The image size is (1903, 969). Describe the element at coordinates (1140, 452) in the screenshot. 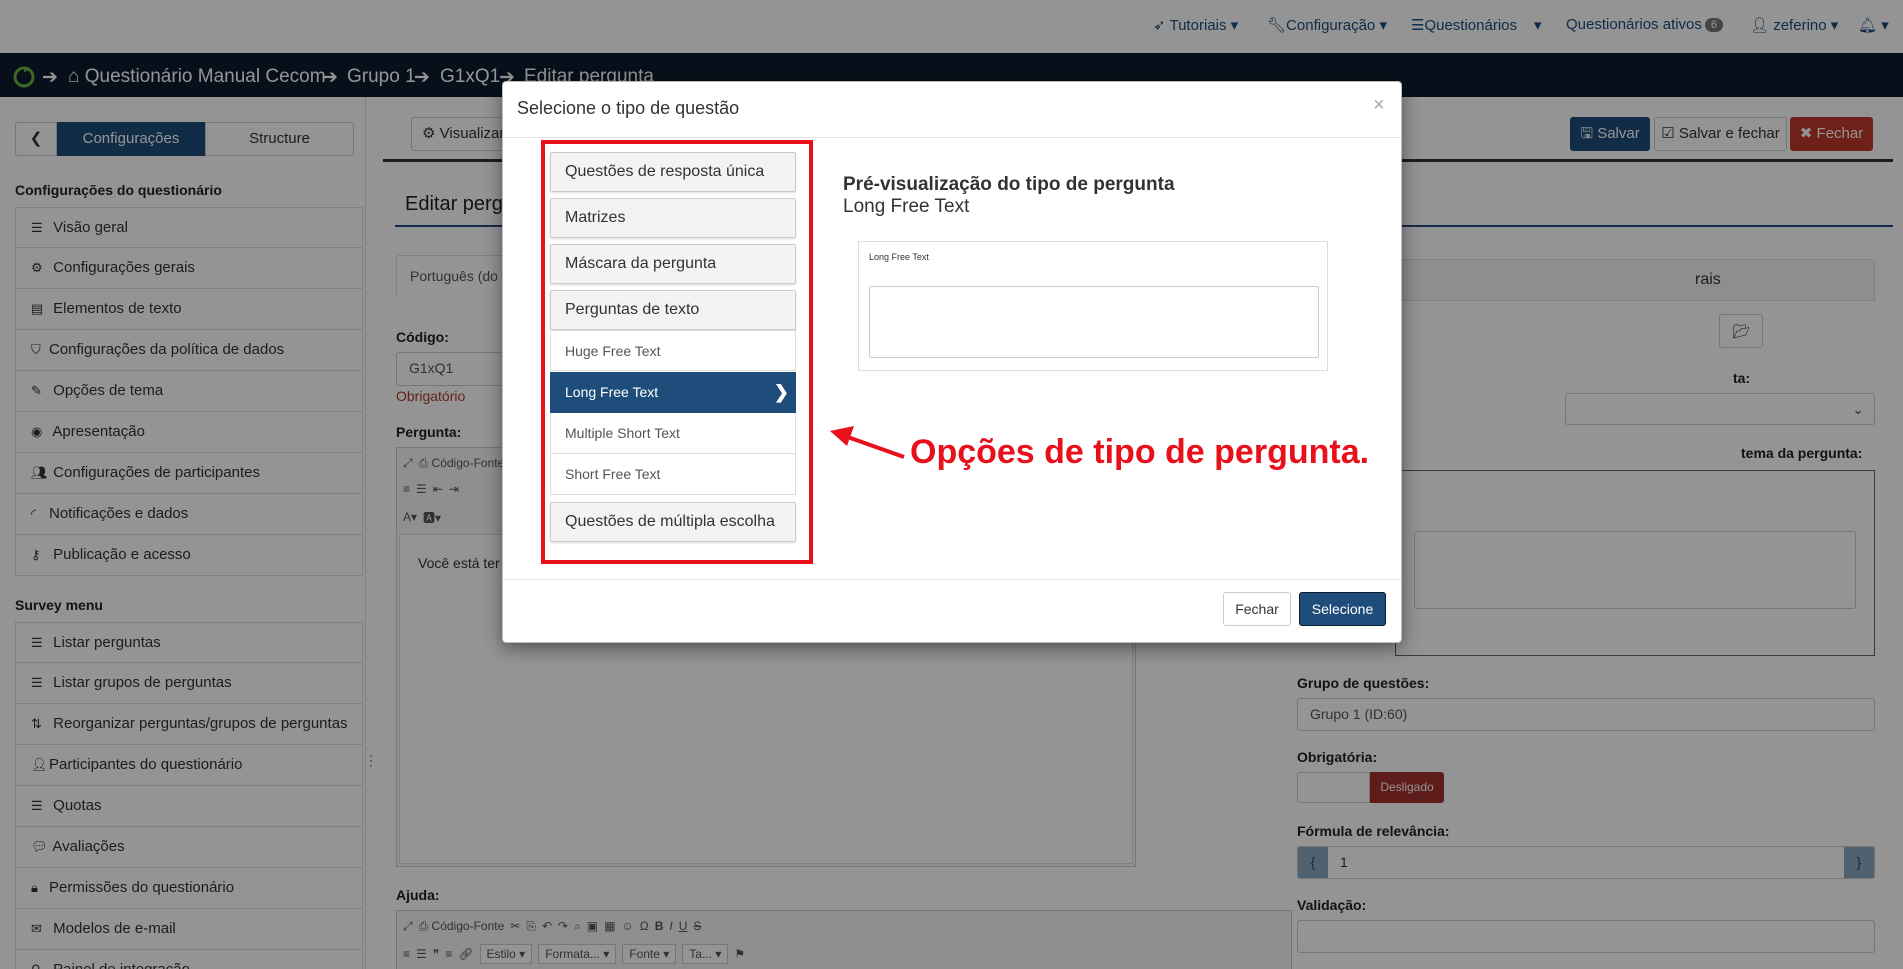

I see `annotation-text: Opções de tipo de pergunta.` at that location.